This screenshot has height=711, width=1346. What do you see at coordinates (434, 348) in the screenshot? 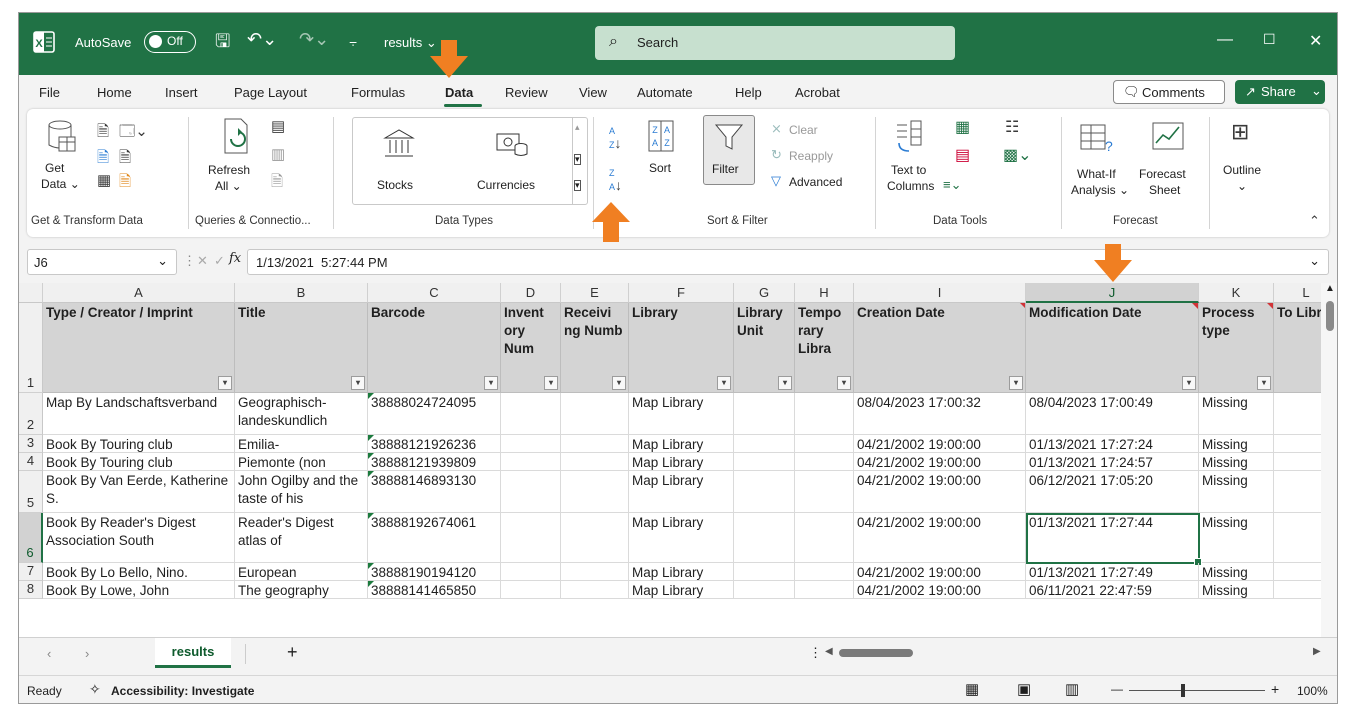
I see `header-cell-c: Barcode ▾` at bounding box center [434, 348].